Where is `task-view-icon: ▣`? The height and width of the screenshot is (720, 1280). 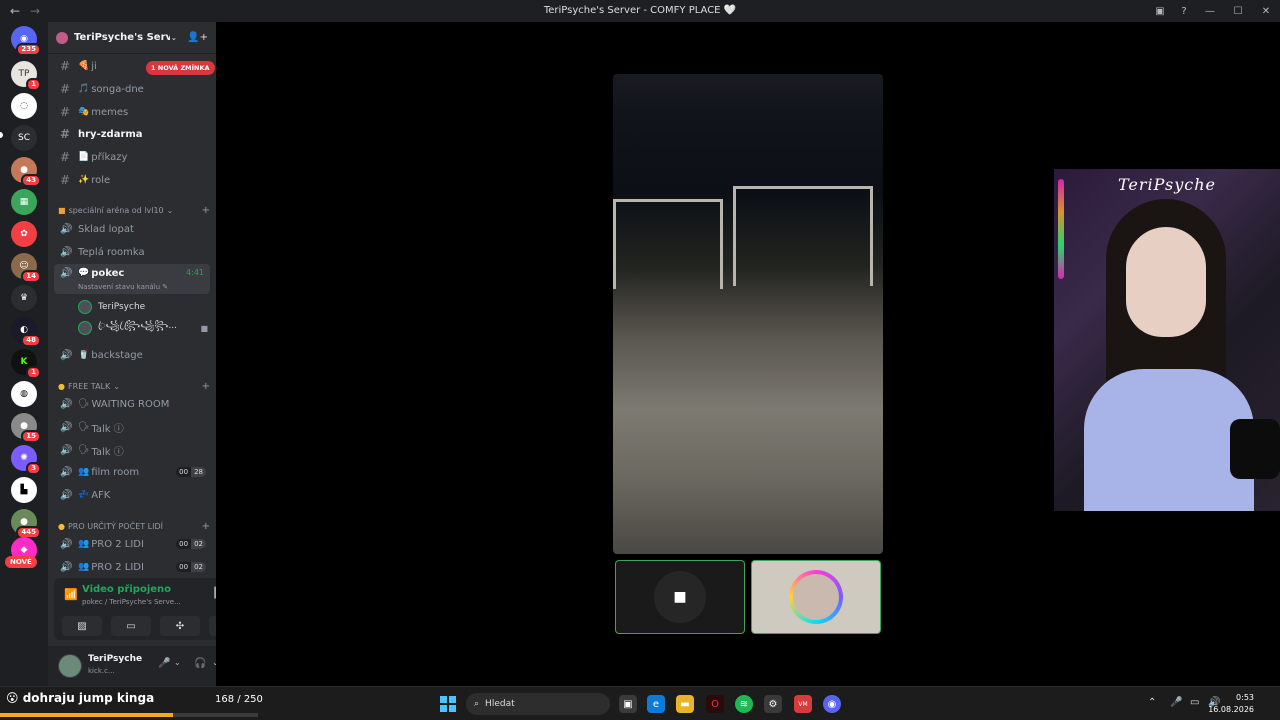
task-view-icon: ▣ is located at coordinates (628, 704).